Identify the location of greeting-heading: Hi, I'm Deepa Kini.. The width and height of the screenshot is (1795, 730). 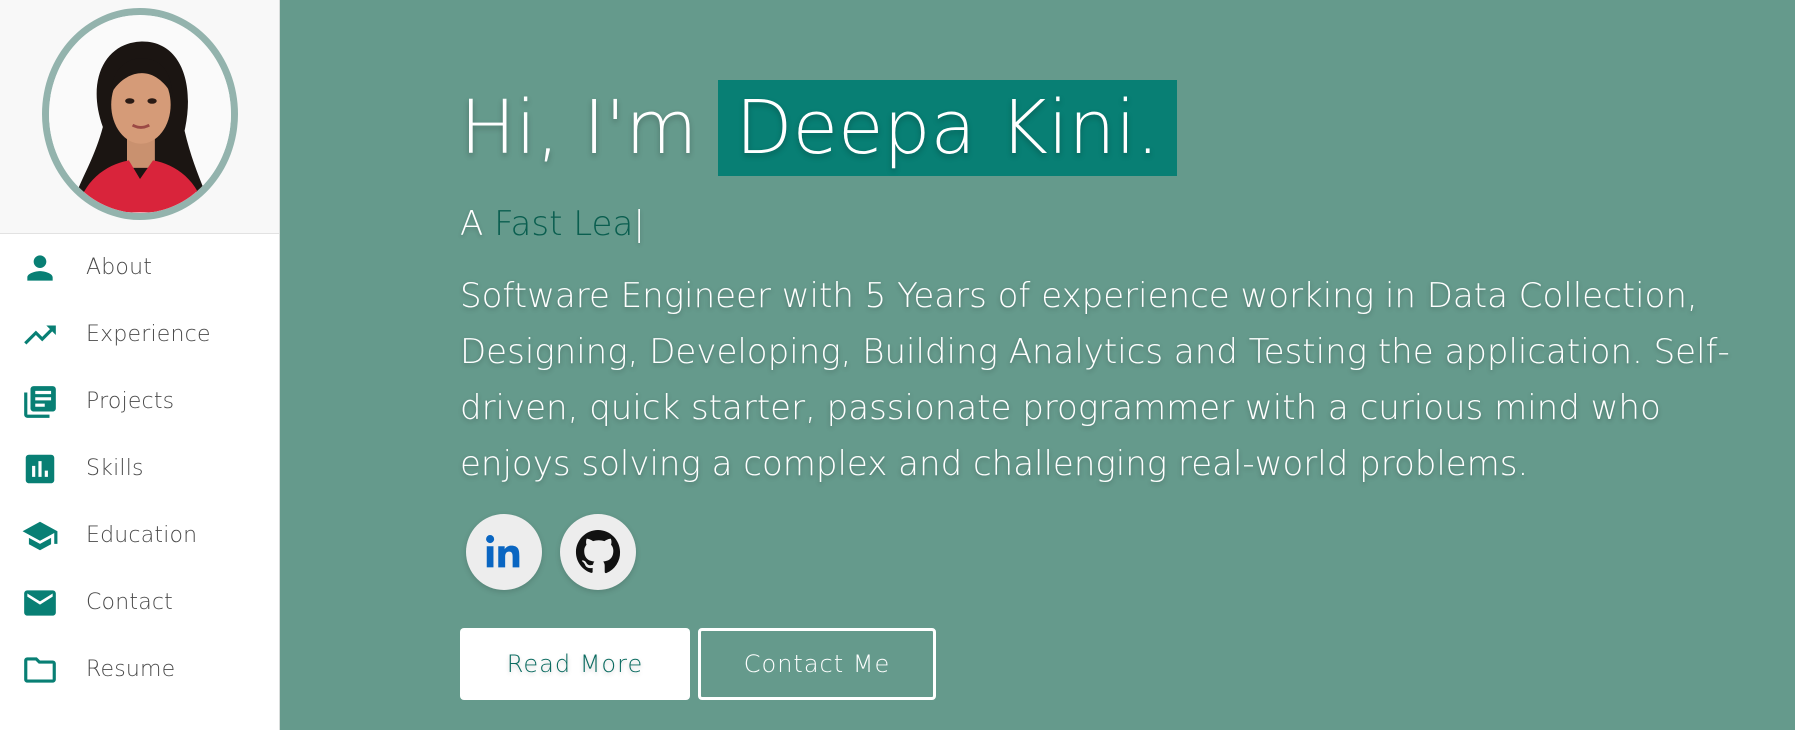
(1110, 128).